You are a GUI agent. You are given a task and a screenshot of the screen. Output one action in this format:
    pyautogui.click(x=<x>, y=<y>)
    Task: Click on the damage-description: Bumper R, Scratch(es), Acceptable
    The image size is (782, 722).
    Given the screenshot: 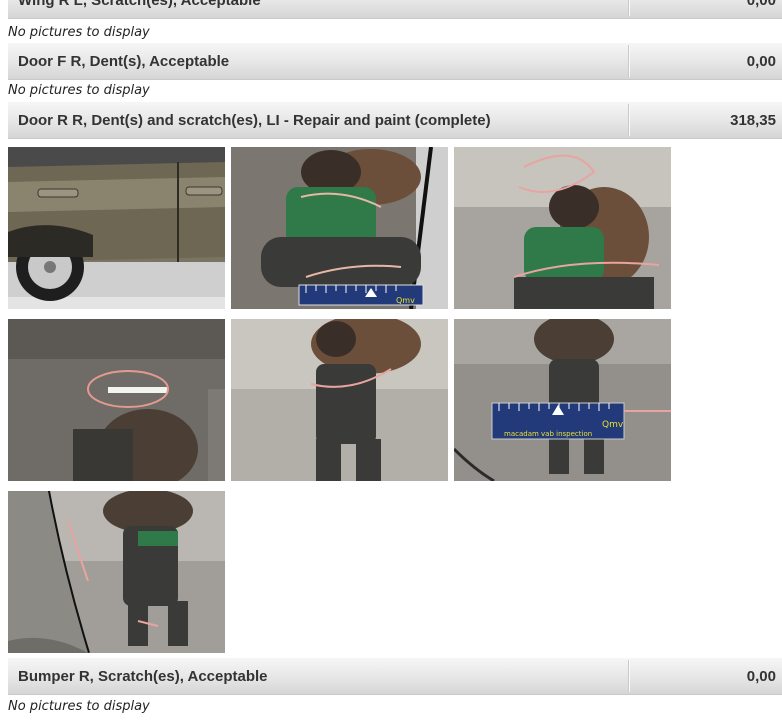 What is the action you would take?
    pyautogui.click(x=143, y=676)
    